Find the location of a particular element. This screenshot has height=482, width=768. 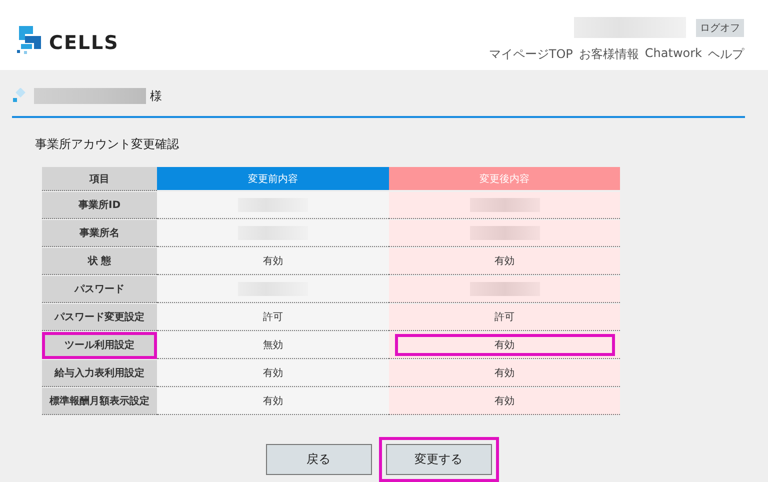

action-button: 変更する is located at coordinates (438, 459).